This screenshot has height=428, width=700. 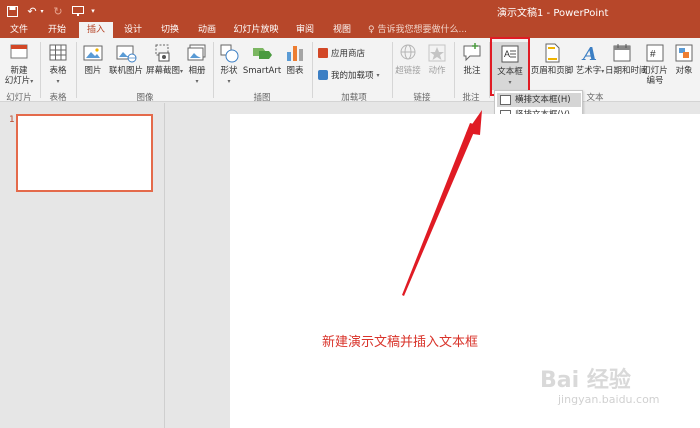 I want to click on photo-album-label: 相册, so click(x=197, y=71).